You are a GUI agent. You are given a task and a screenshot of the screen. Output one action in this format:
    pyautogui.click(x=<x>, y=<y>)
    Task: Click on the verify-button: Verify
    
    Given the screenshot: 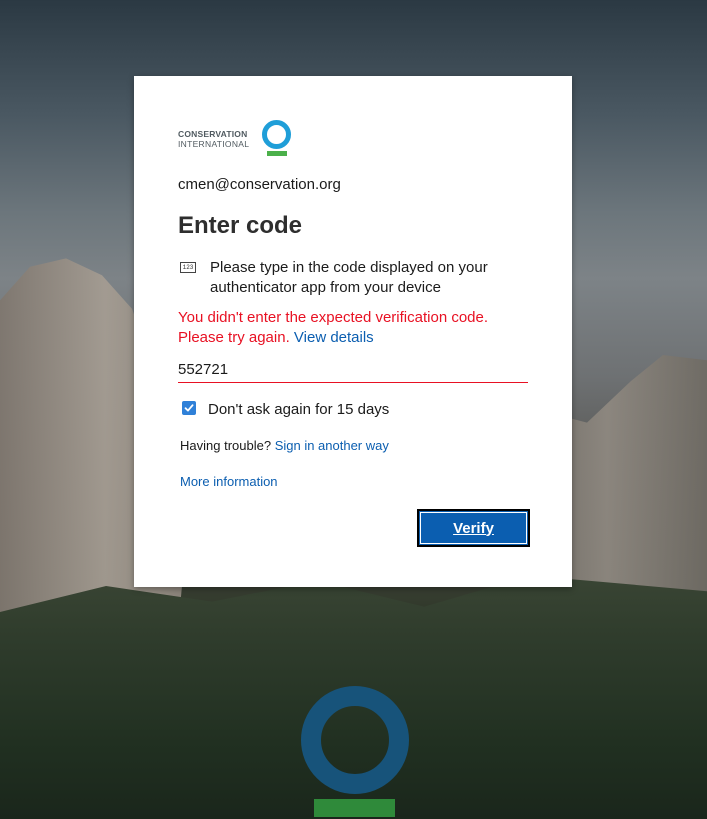 What is the action you would take?
    pyautogui.click(x=473, y=528)
    